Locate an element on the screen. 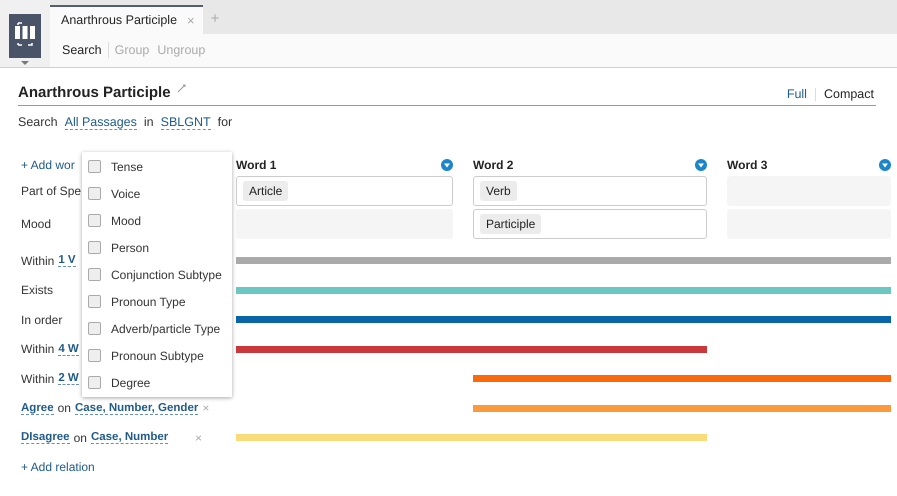 The width and height of the screenshot is (897, 496). link: 2 W is located at coordinates (68, 379).